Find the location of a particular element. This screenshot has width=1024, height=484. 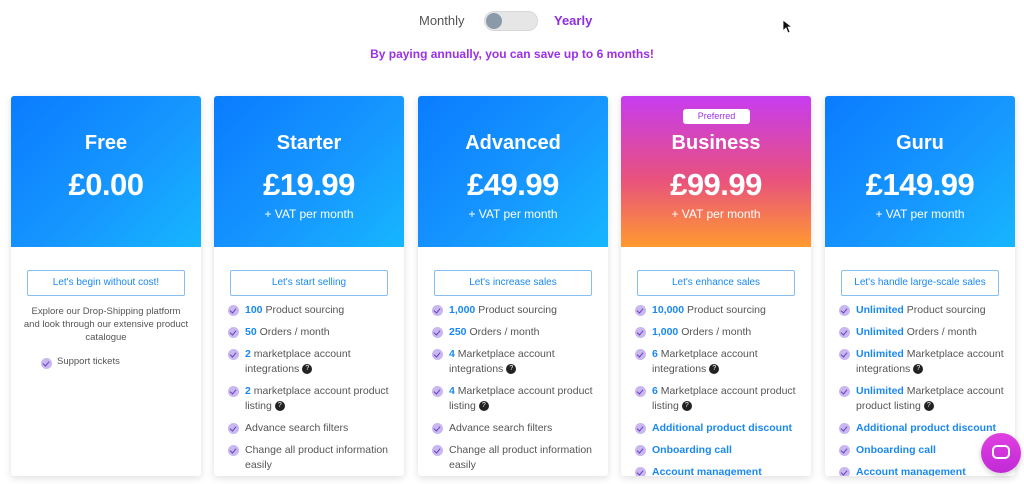

feature-text: Change all product information easily is located at coordinates (317, 457).